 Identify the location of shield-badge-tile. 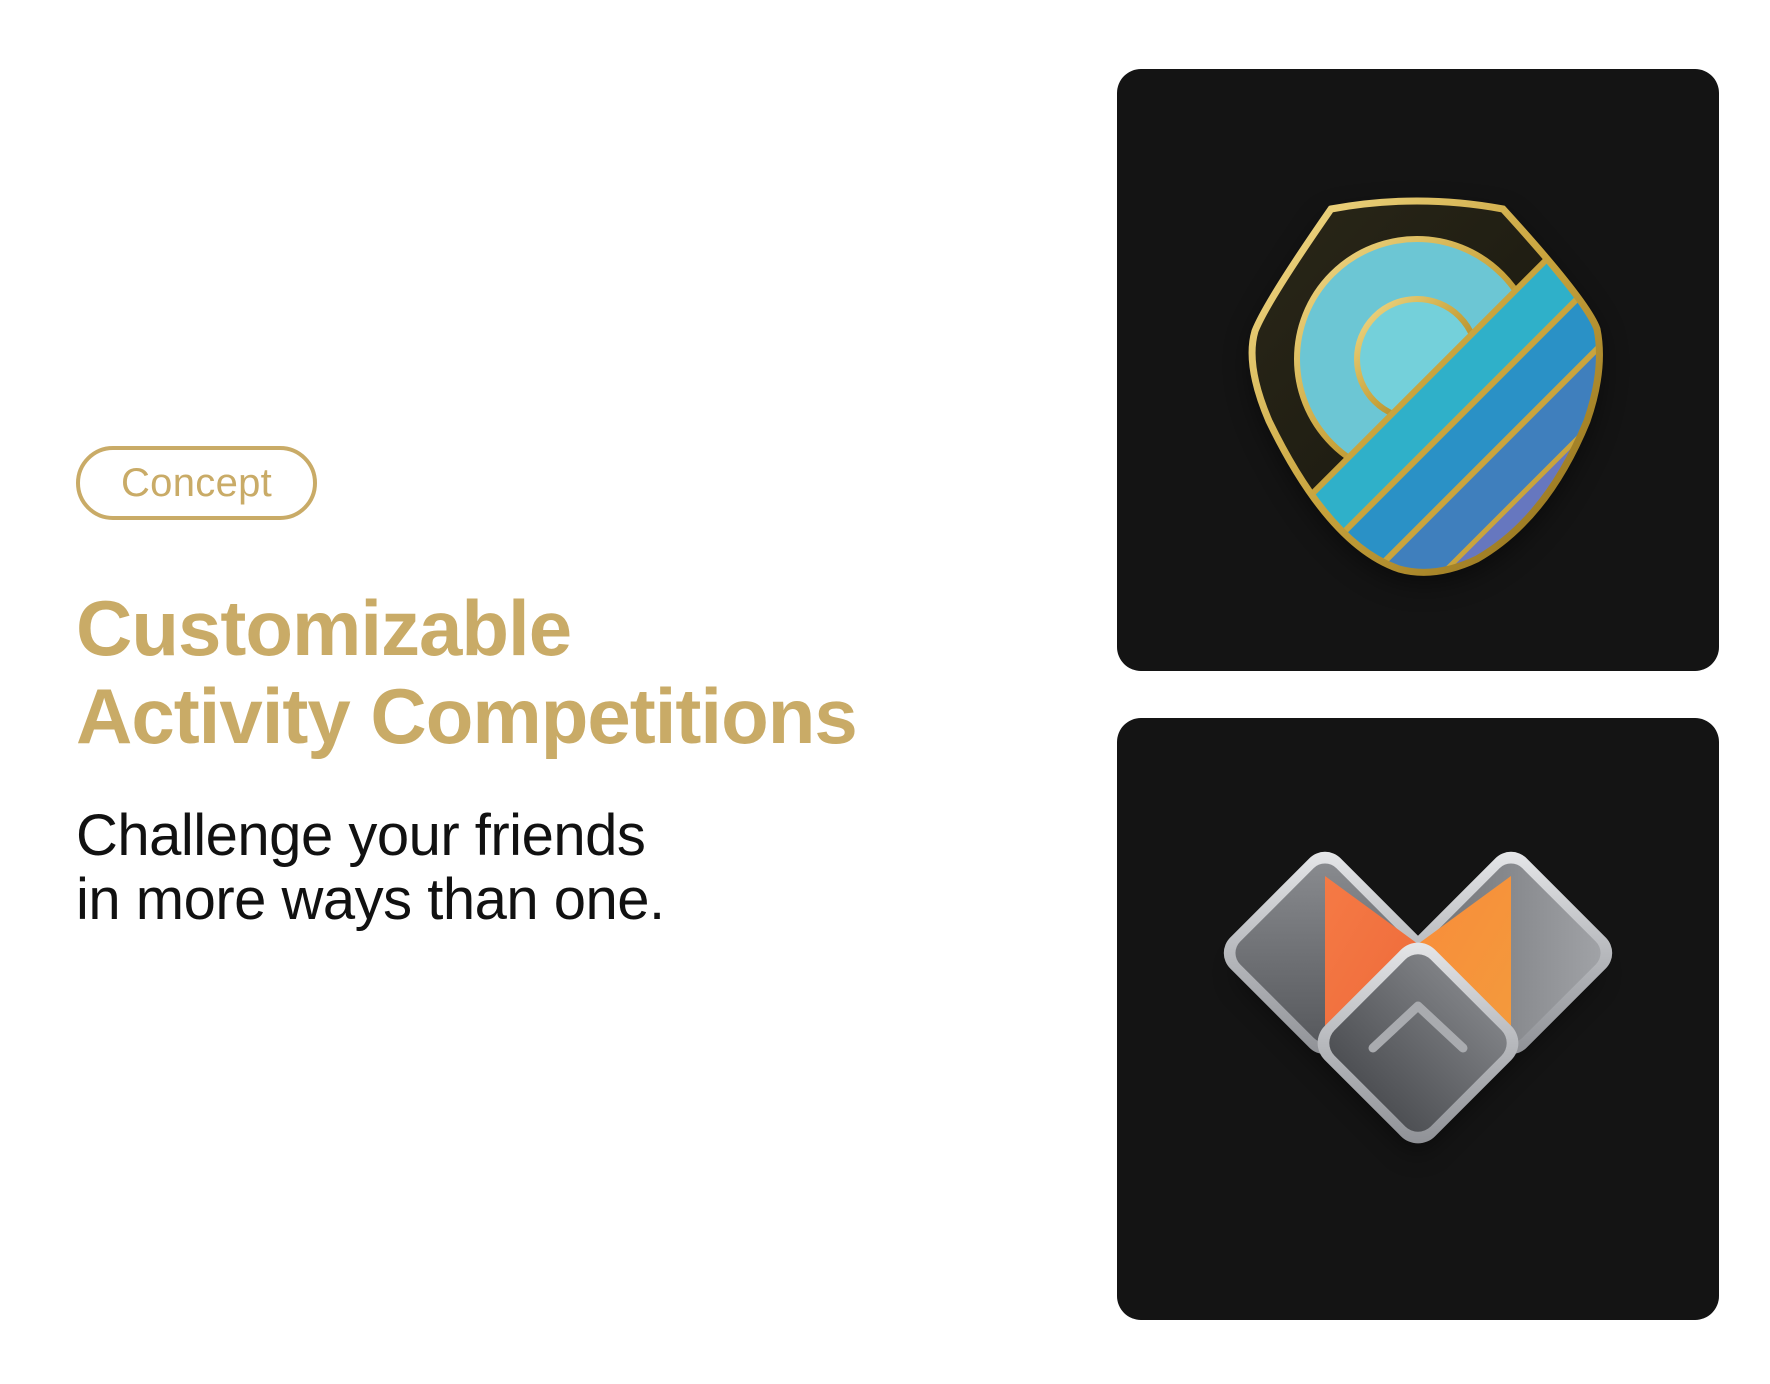
(1418, 370).